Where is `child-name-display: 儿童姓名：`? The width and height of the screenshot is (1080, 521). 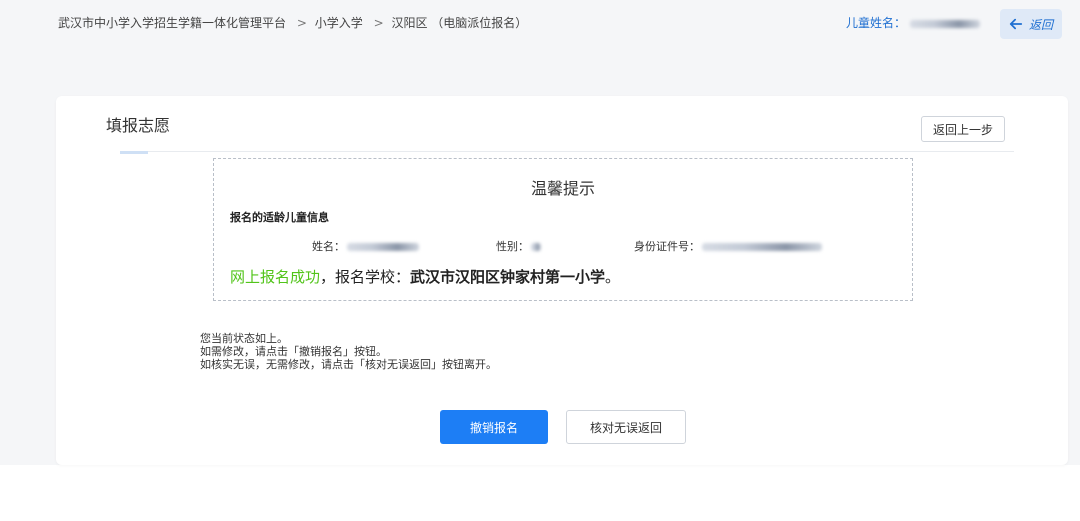
child-name-display: 儿童姓名： is located at coordinates (913, 22).